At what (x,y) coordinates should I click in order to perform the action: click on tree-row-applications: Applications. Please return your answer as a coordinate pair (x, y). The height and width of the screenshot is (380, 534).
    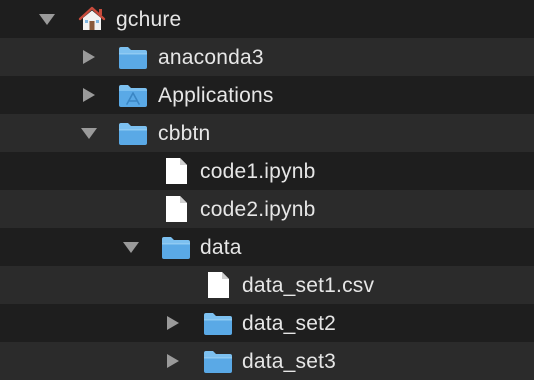
    Looking at the image, I should click on (267, 95).